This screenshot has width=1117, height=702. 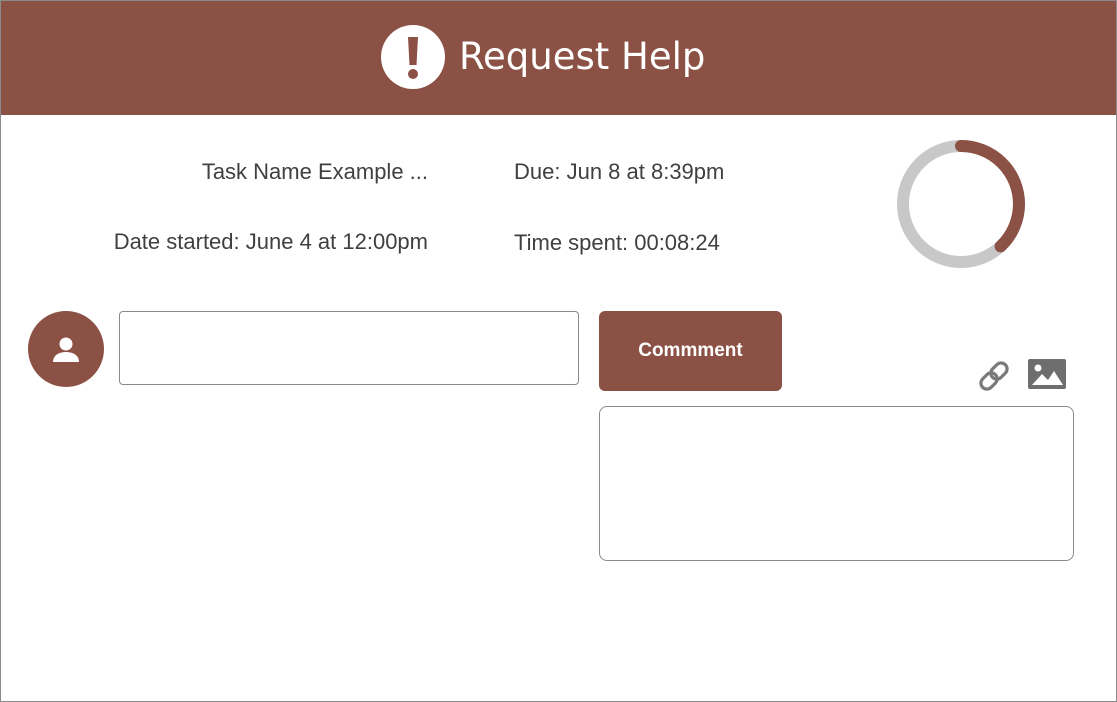 I want to click on progress-ring, so click(x=961, y=204).